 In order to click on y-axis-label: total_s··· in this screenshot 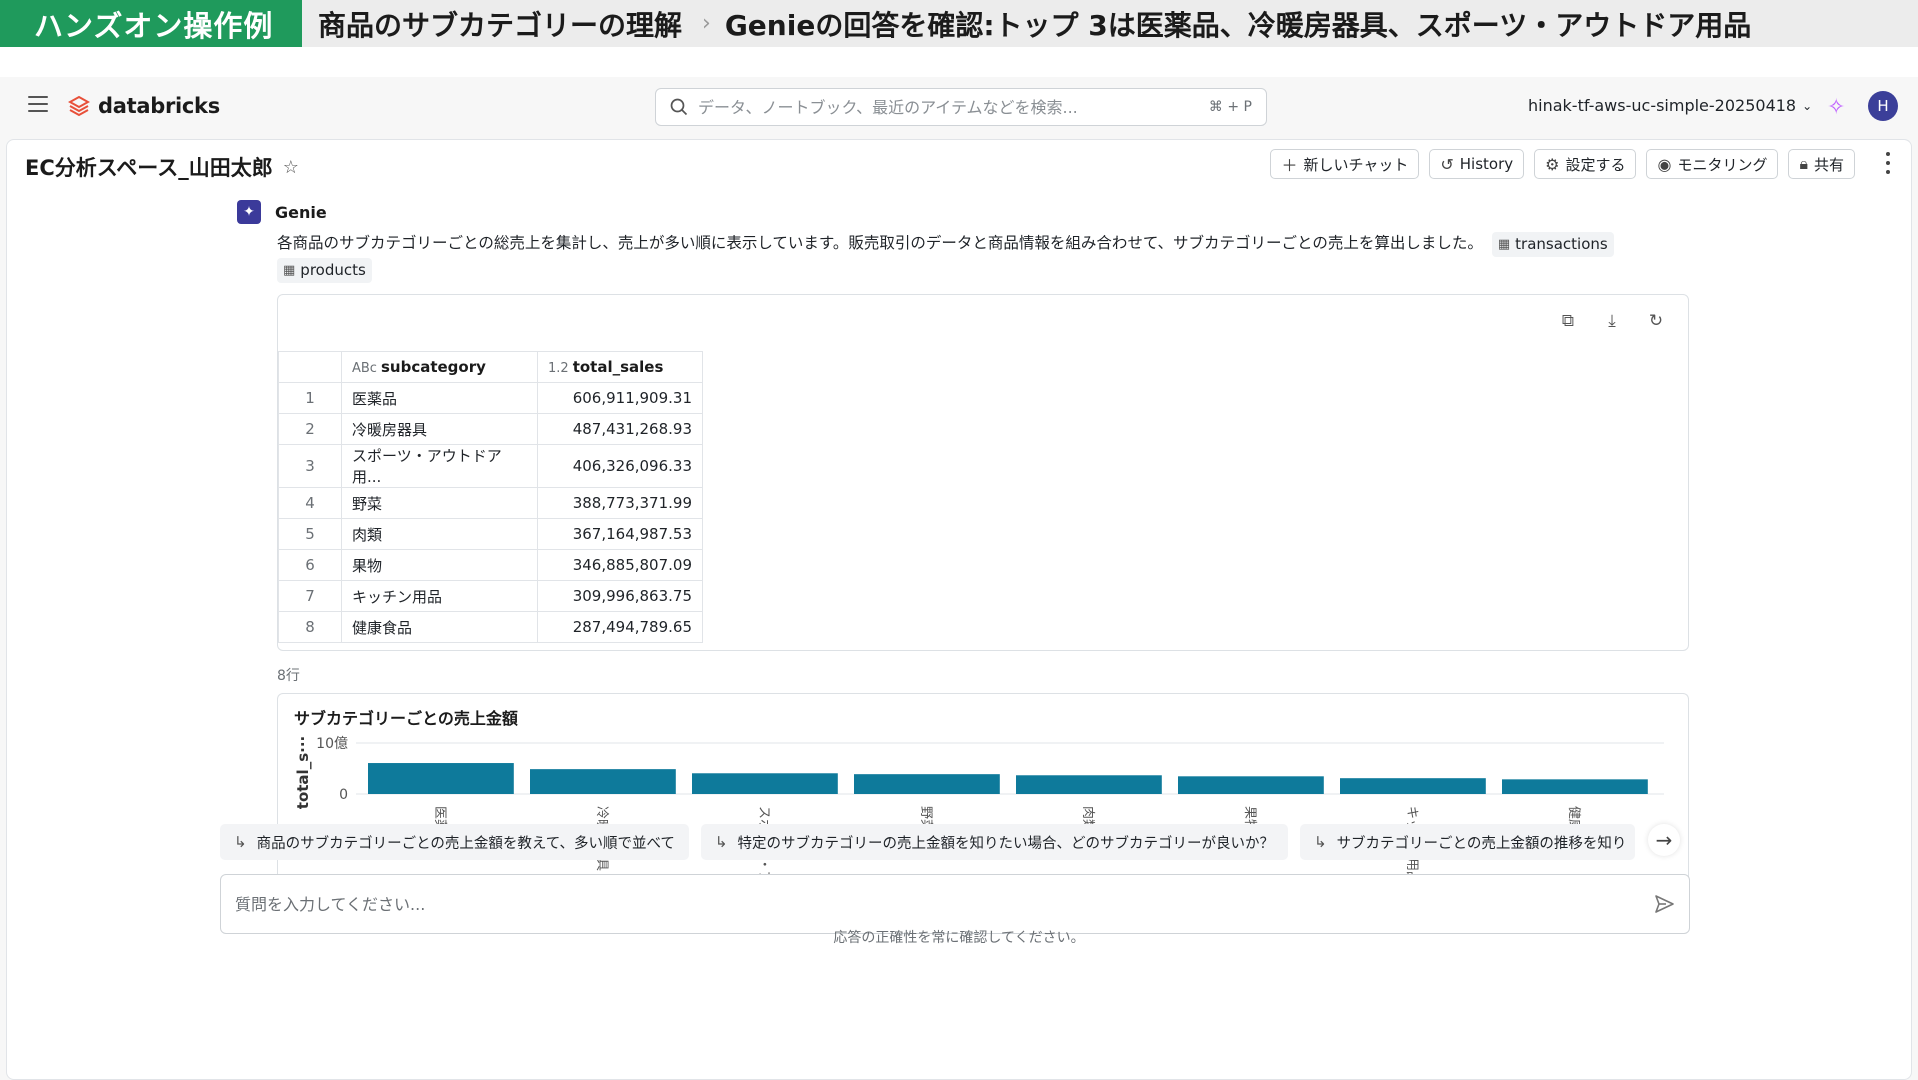, I will do `click(303, 772)`.